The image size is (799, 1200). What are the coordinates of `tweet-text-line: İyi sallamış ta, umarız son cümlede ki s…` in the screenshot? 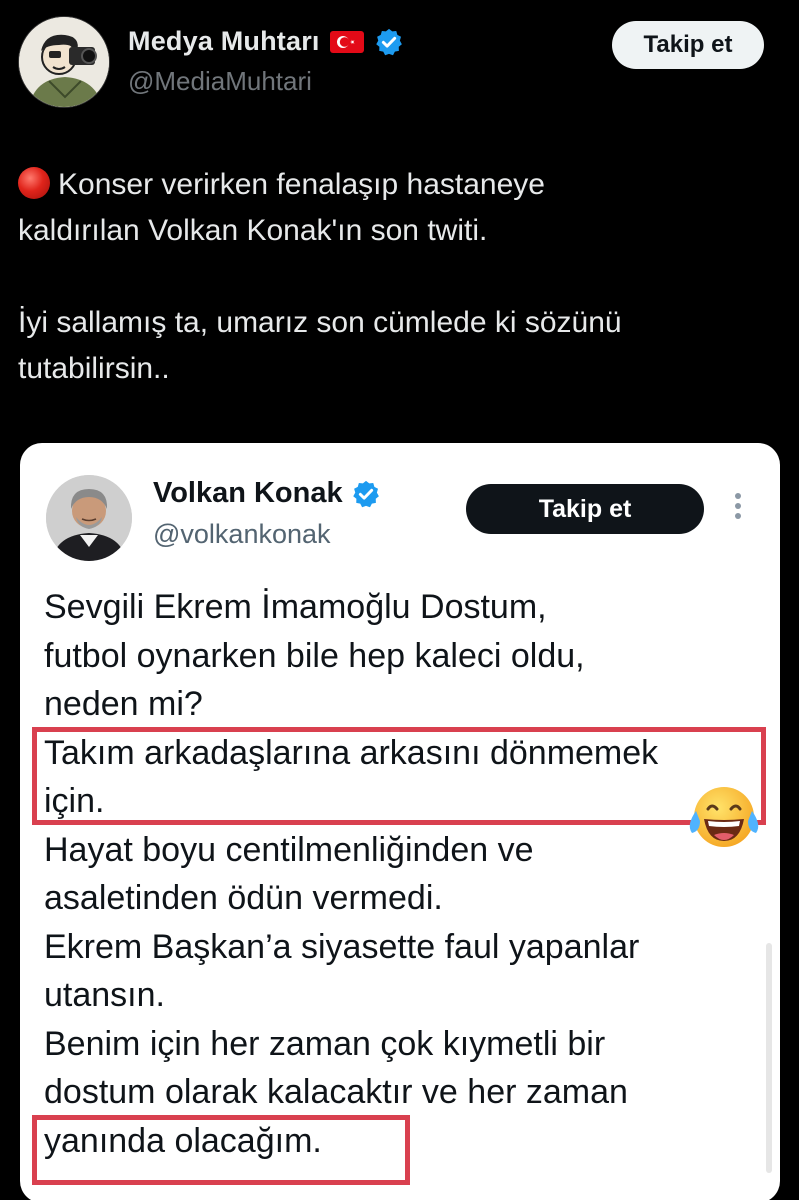 It's located at (320, 322).